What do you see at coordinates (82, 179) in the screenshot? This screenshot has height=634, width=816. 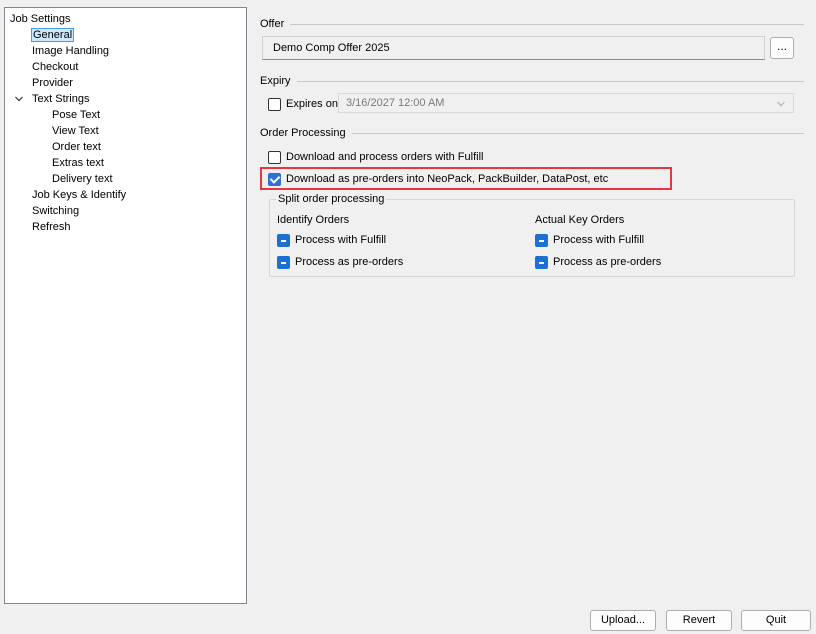 I see `tree-item-label: Delivery text` at bounding box center [82, 179].